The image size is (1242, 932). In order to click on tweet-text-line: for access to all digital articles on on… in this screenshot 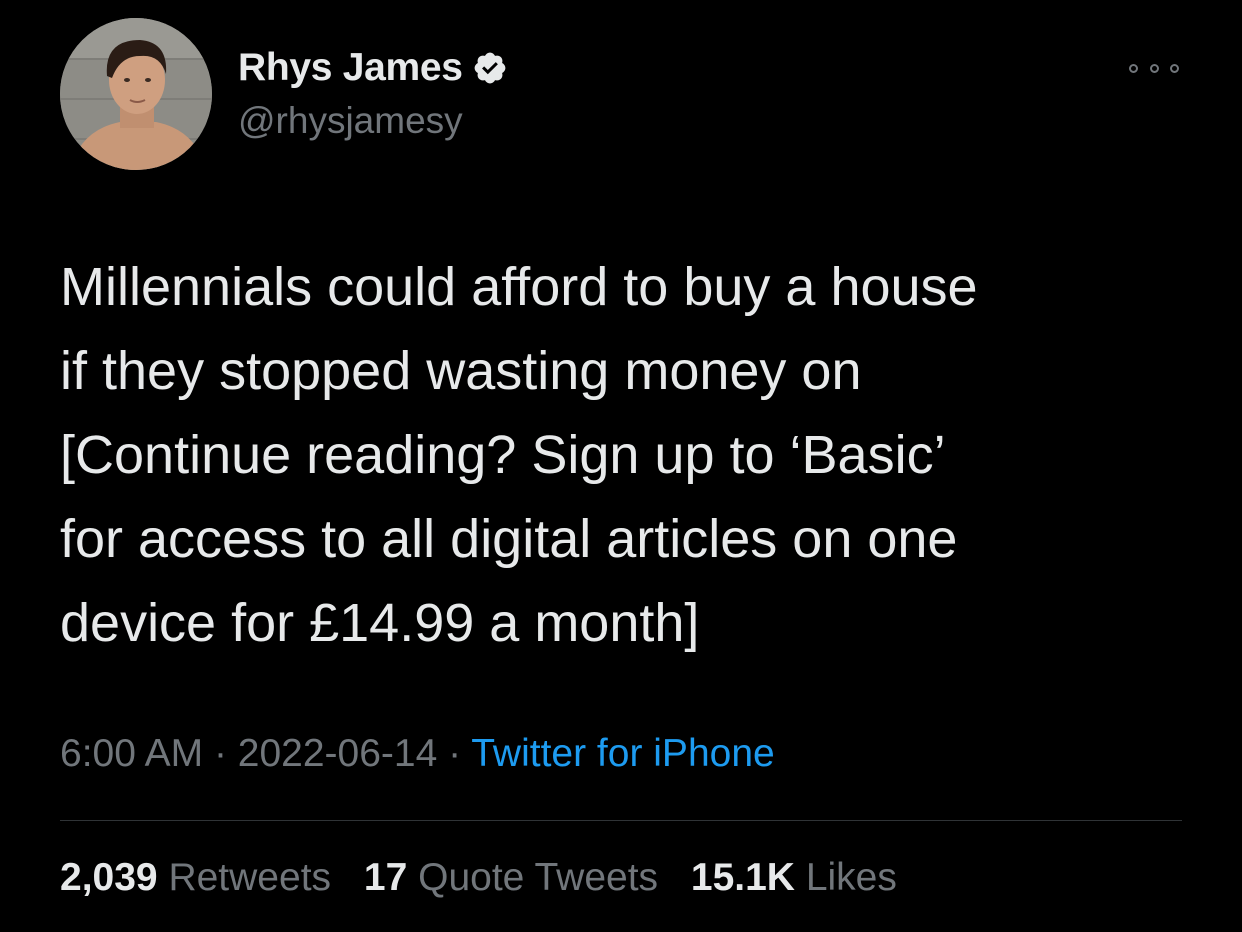, I will do `click(509, 539)`.